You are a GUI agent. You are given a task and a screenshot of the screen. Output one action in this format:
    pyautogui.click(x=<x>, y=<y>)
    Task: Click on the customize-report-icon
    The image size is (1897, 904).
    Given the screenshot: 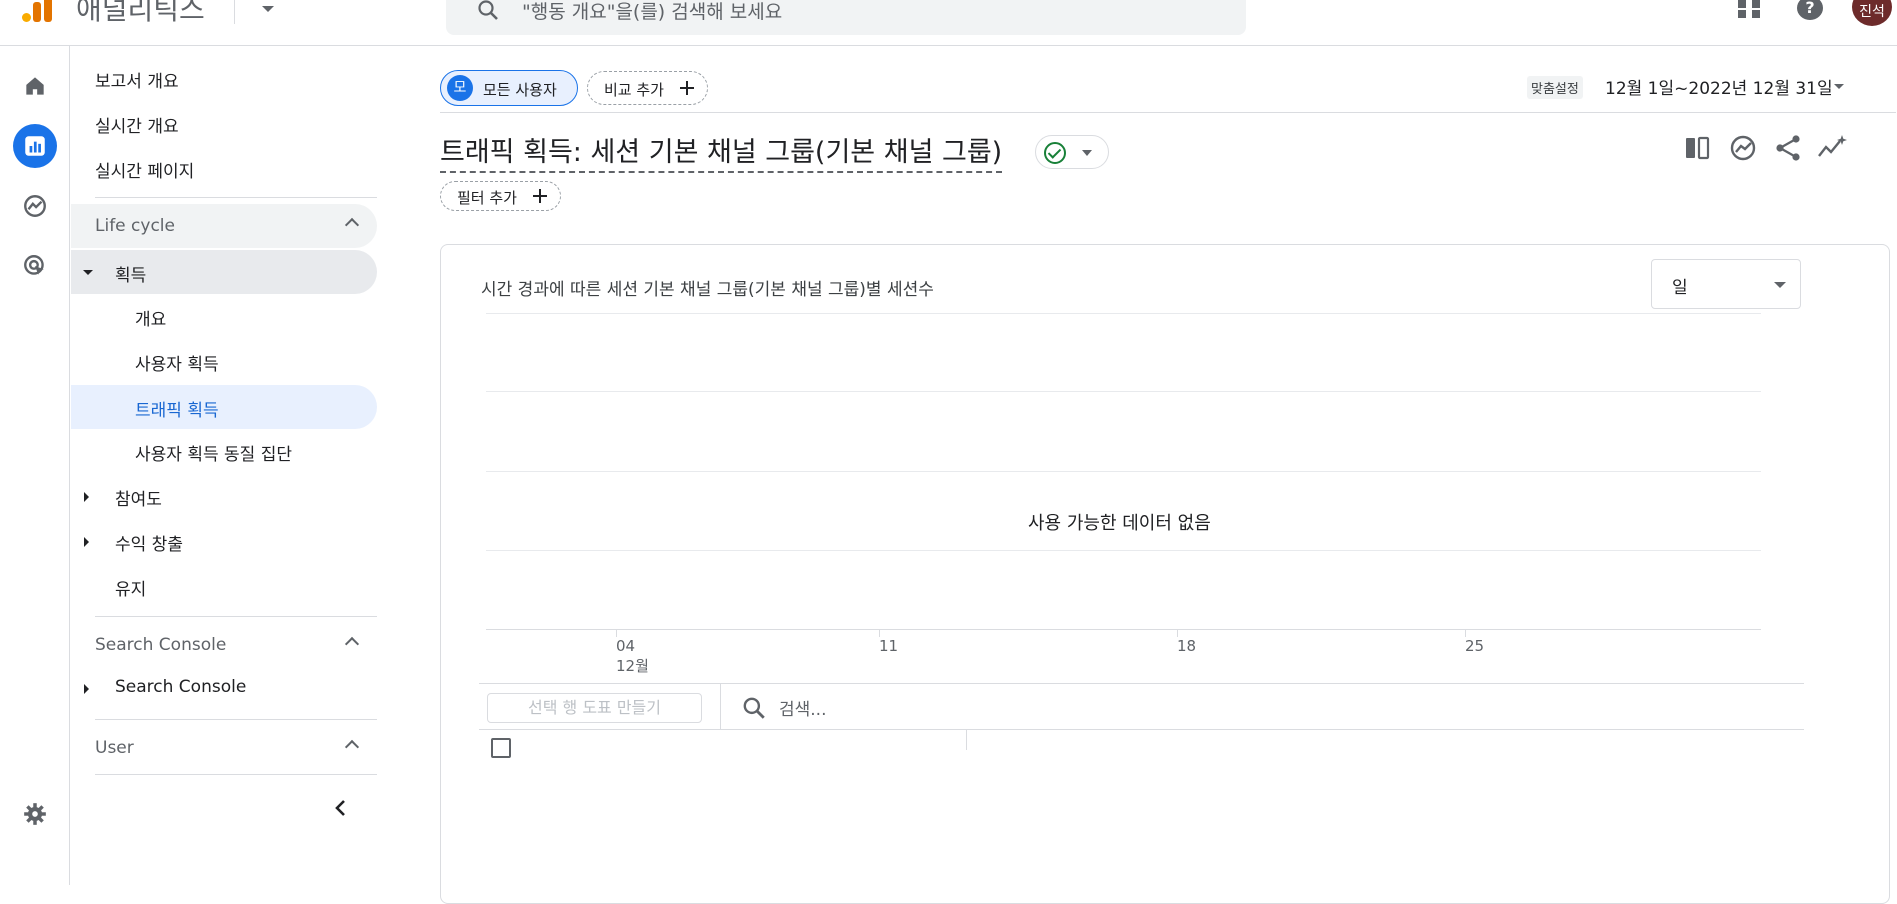 What is the action you would take?
    pyautogui.click(x=1697, y=148)
    